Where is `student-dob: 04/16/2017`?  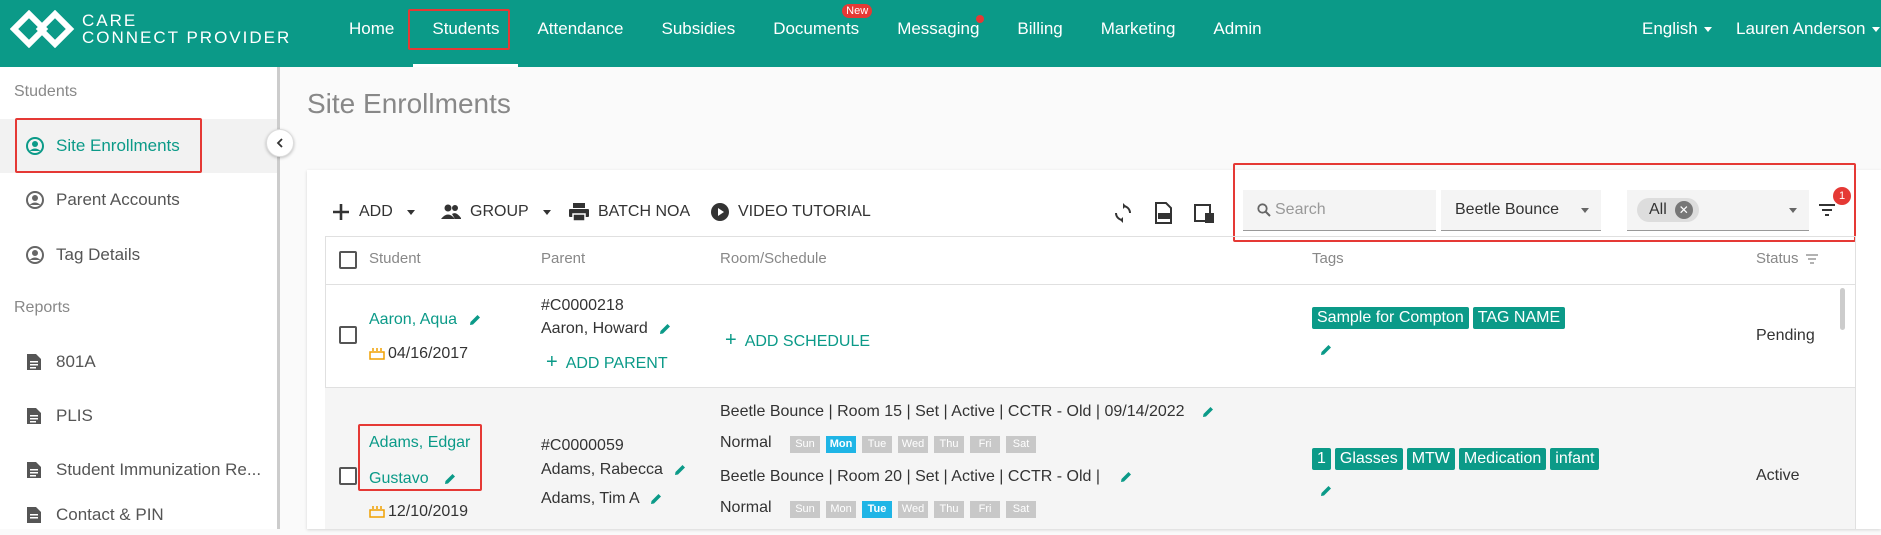
student-dob: 04/16/2017 is located at coordinates (418, 353).